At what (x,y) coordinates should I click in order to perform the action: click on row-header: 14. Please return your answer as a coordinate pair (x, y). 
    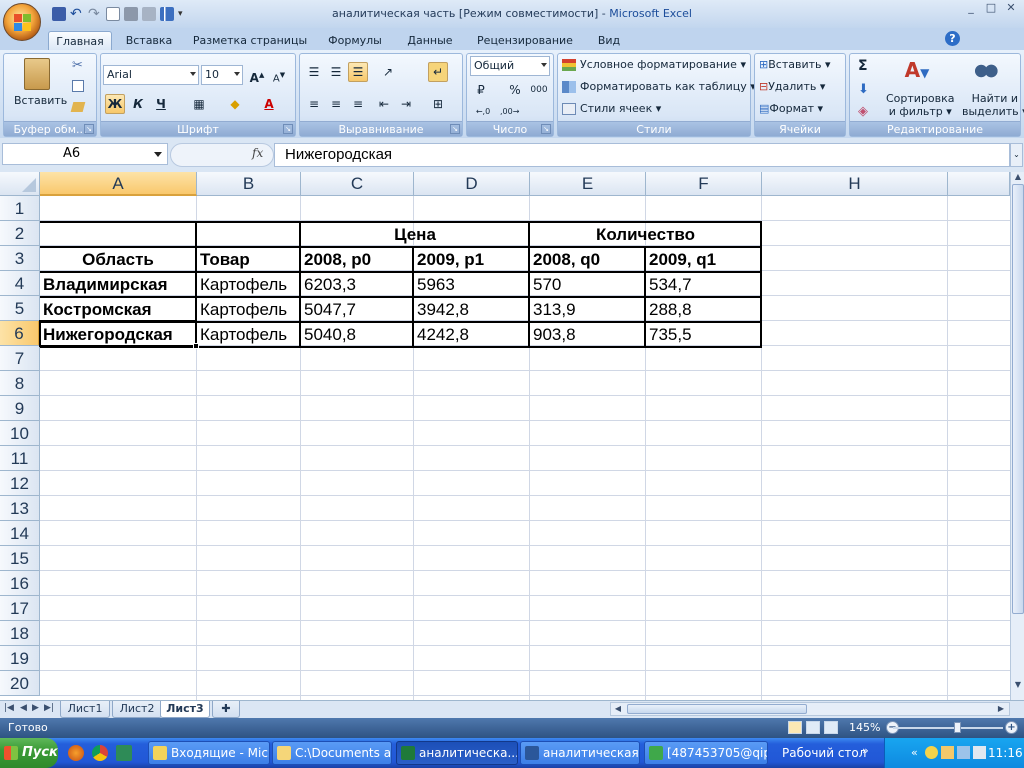
    Looking at the image, I should click on (20, 533).